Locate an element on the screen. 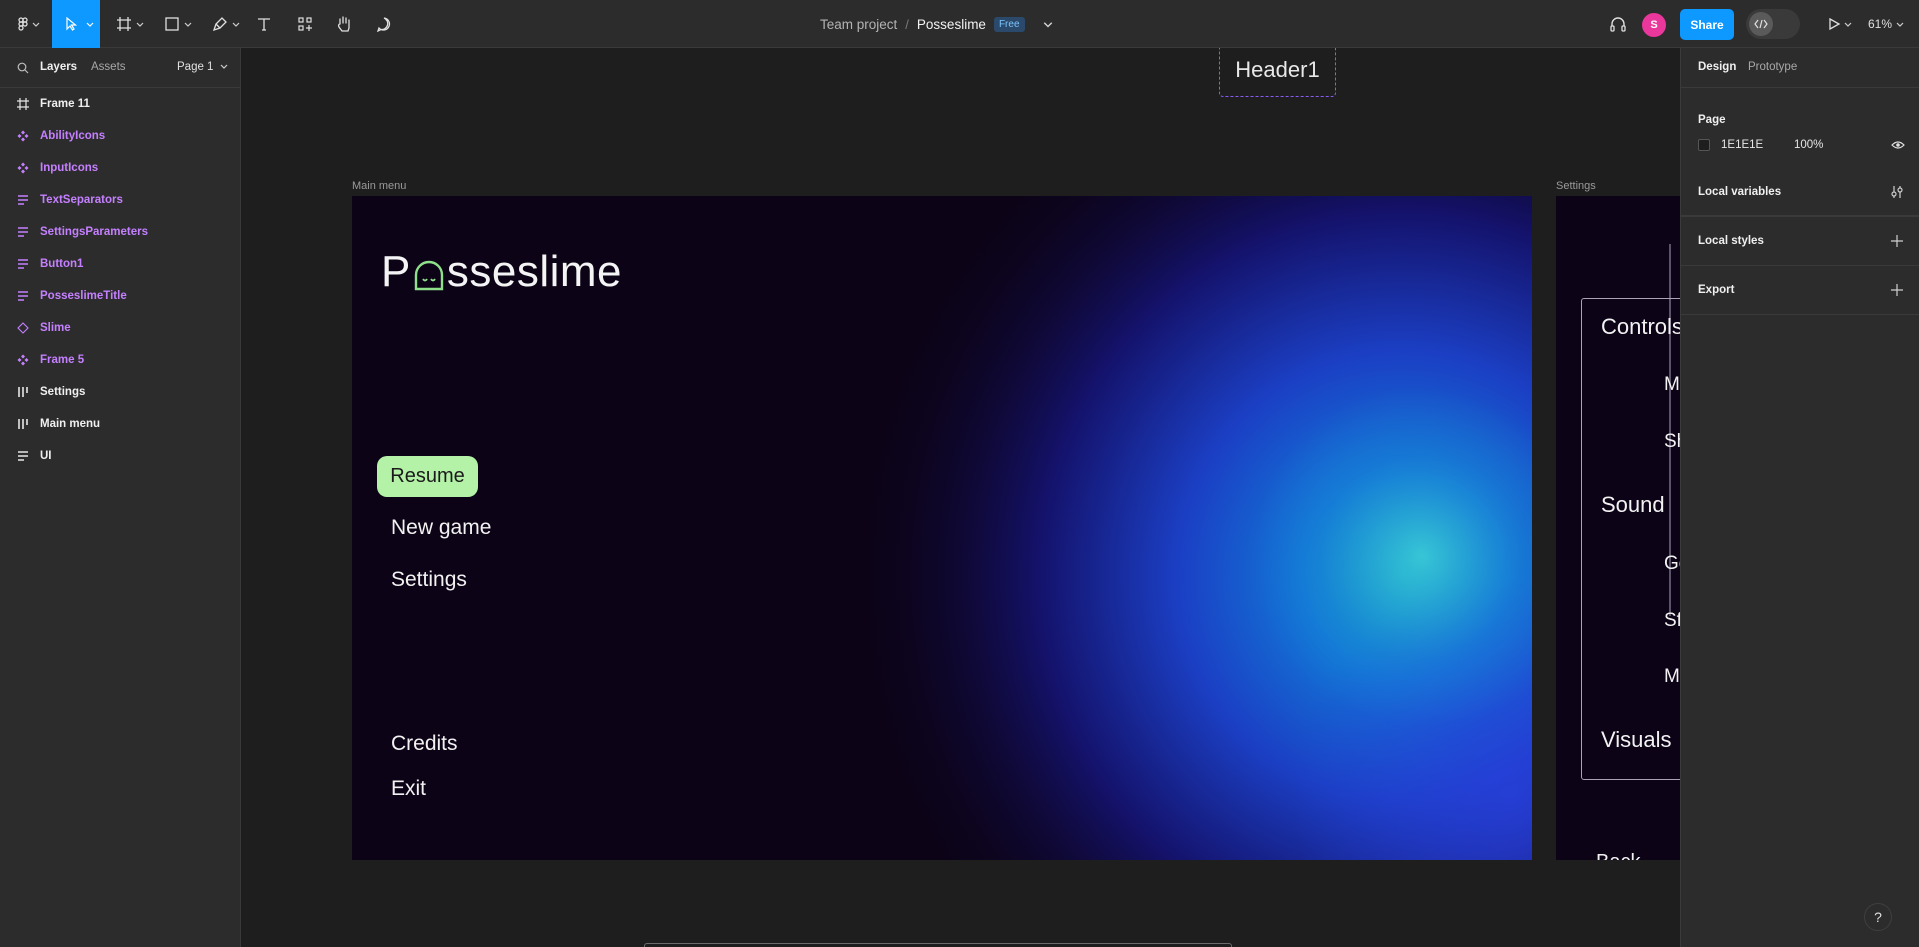 The image size is (1919, 947). cursor-icon is located at coordinates (72, 24).